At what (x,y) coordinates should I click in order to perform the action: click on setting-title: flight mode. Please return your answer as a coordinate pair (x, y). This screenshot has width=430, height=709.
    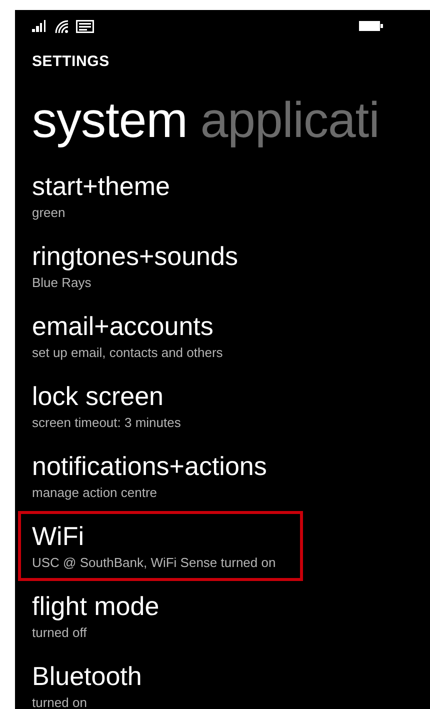
    Looking at the image, I should click on (132, 606).